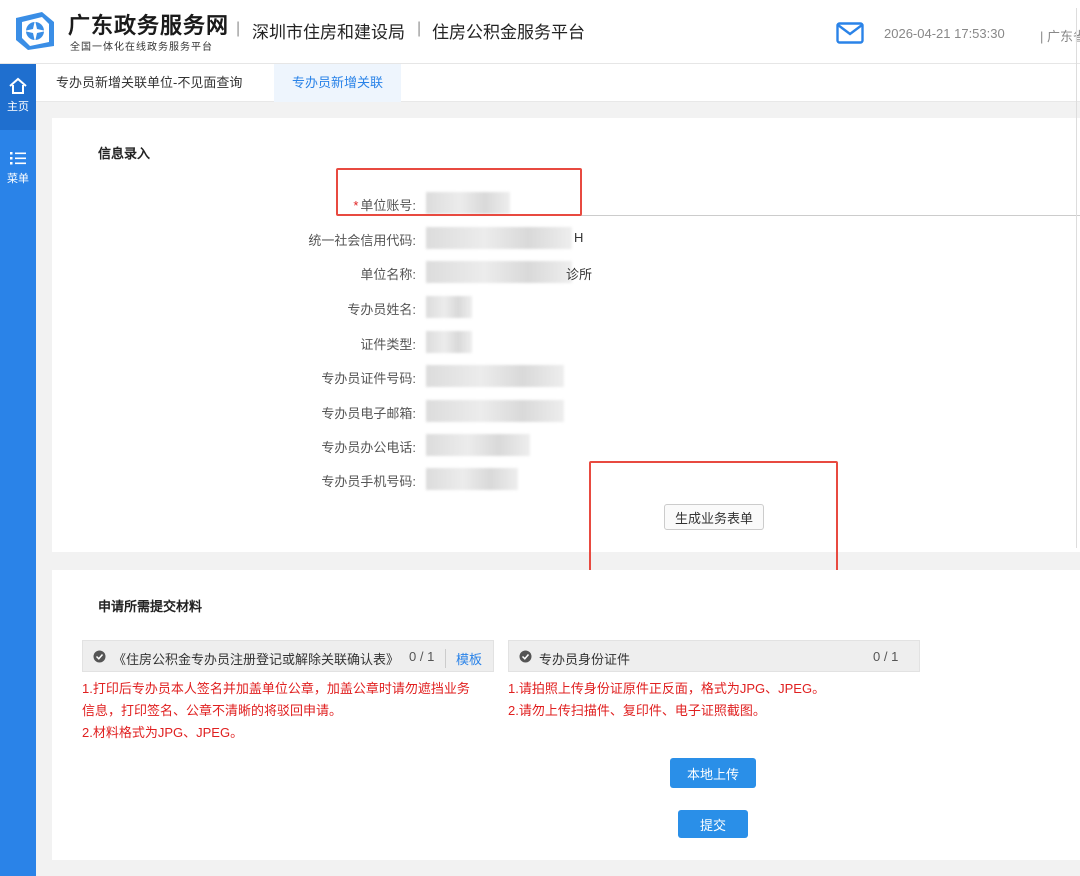 This screenshot has width=1080, height=876. Describe the element at coordinates (478, 445) in the screenshot. I see `office-phone-value` at that location.